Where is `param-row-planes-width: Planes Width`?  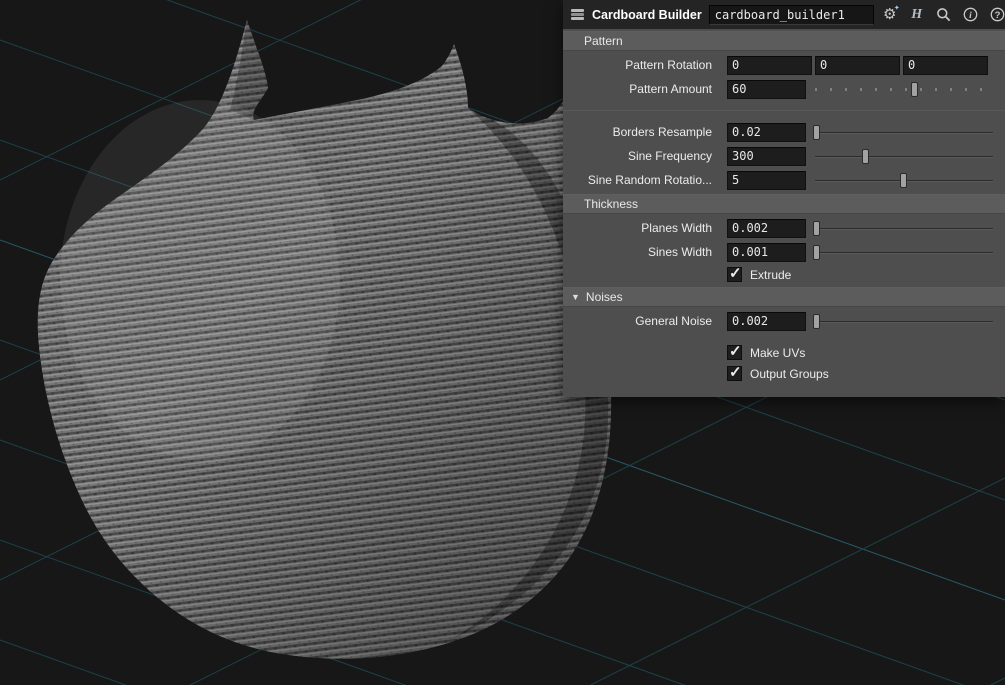
param-row-planes-width: Planes Width is located at coordinates (784, 228).